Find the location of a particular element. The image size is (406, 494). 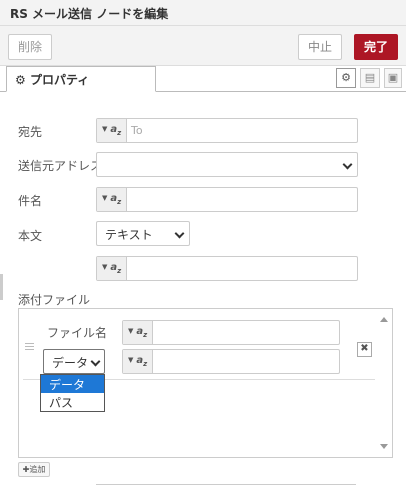

attachment-data-input: ▼ az is located at coordinates (231, 361).